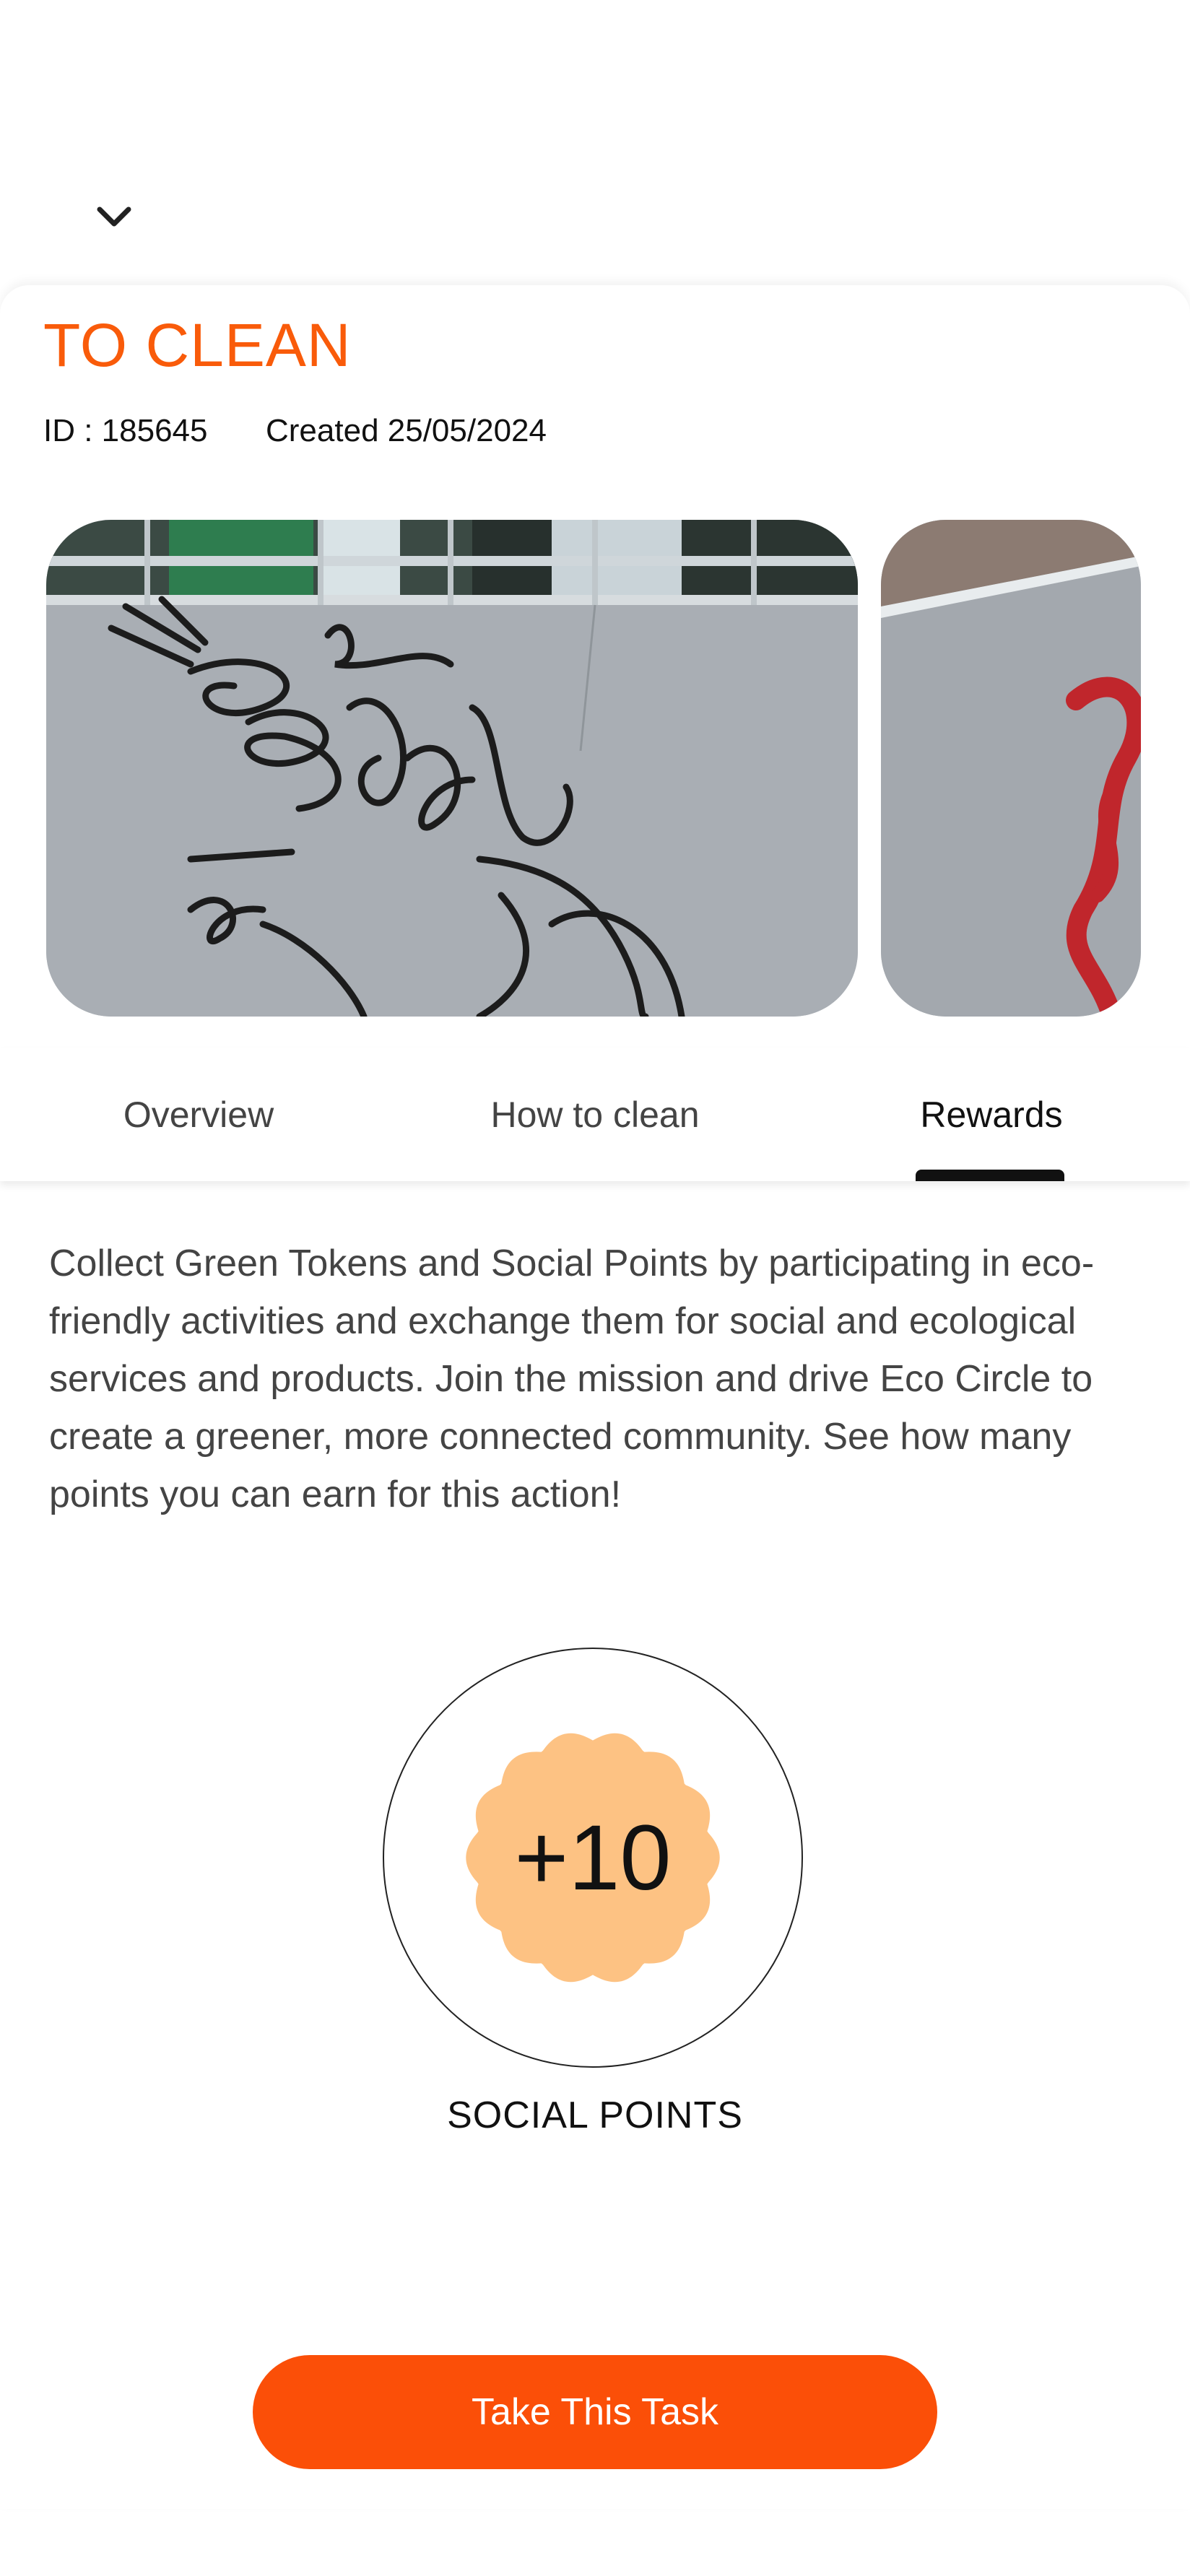 This screenshot has width=1190, height=2576. Describe the element at coordinates (125, 431) in the screenshot. I see `task-id: ID : 185645` at that location.